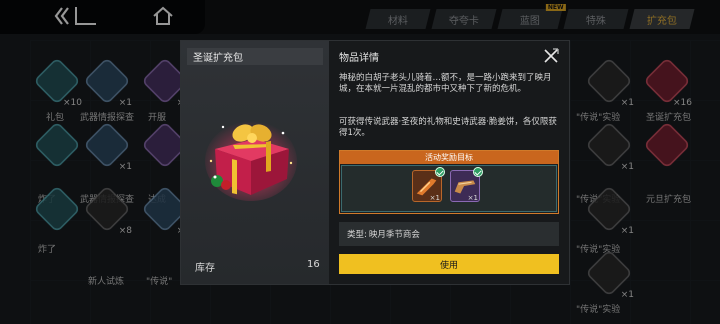 The width and height of the screenshot is (720, 324). I want to click on reward-goal-header: 活动奖励目标, so click(449, 157).